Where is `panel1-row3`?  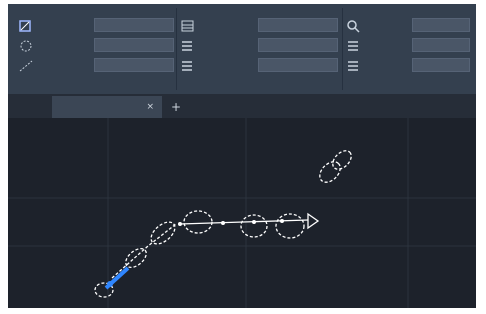 panel1-row3 is located at coordinates (96, 65).